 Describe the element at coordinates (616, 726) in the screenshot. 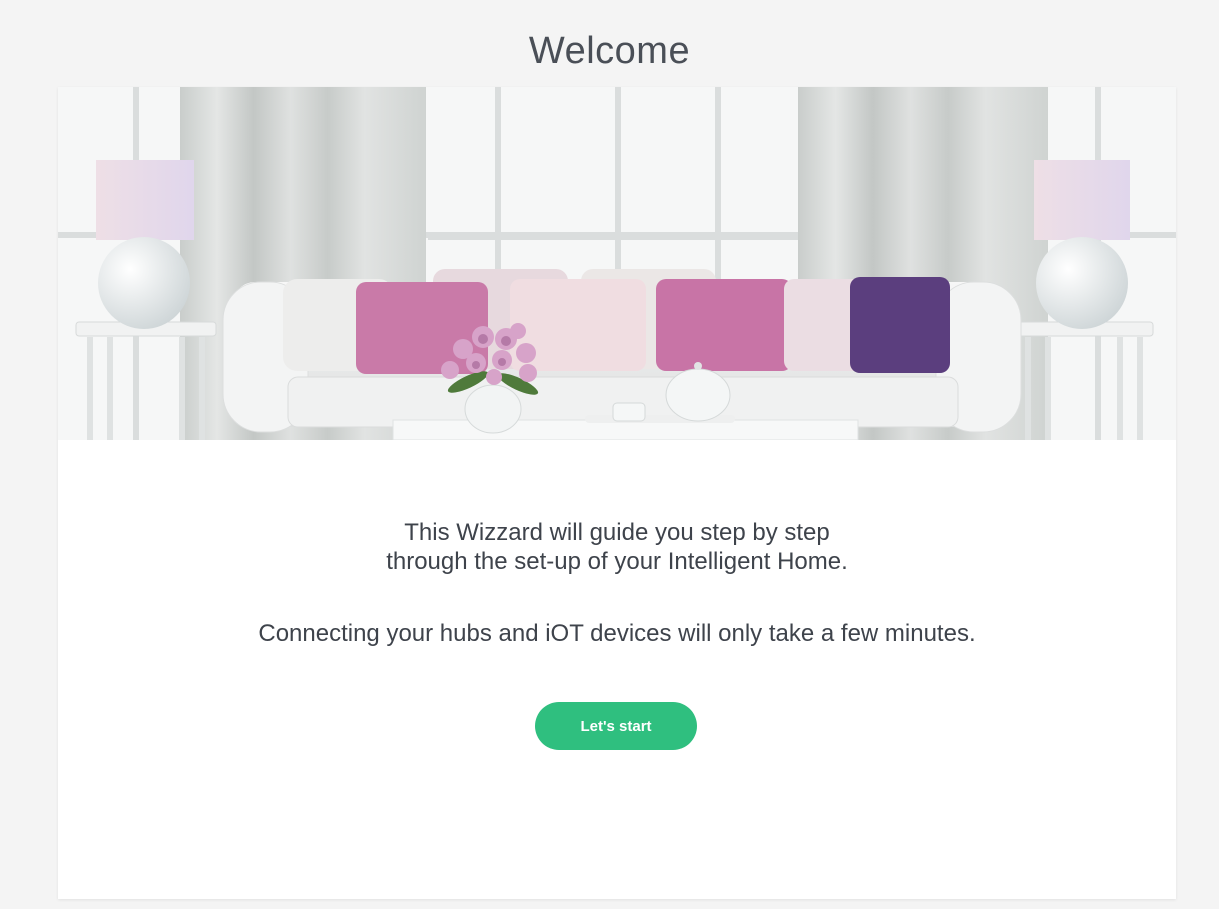

I see `lets-start-button: Let's start` at that location.